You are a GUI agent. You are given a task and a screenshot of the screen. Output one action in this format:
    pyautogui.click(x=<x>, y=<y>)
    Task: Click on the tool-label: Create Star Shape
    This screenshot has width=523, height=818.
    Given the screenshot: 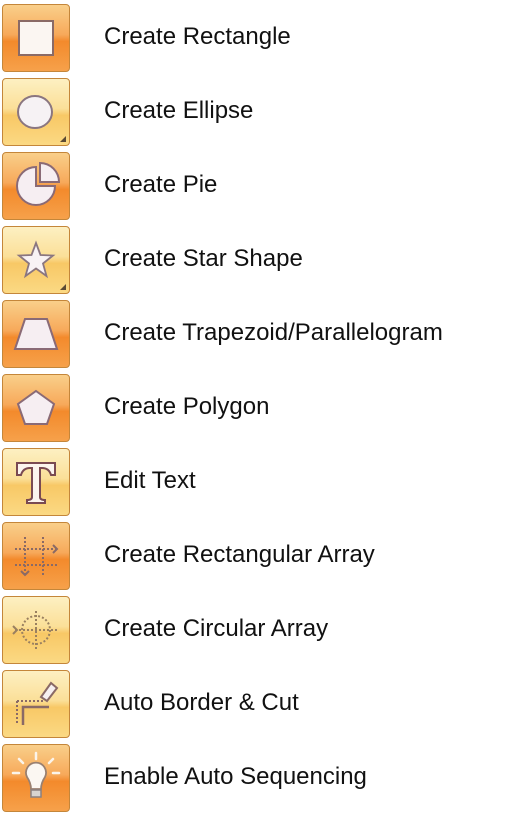 What is the action you would take?
    pyautogui.click(x=203, y=258)
    